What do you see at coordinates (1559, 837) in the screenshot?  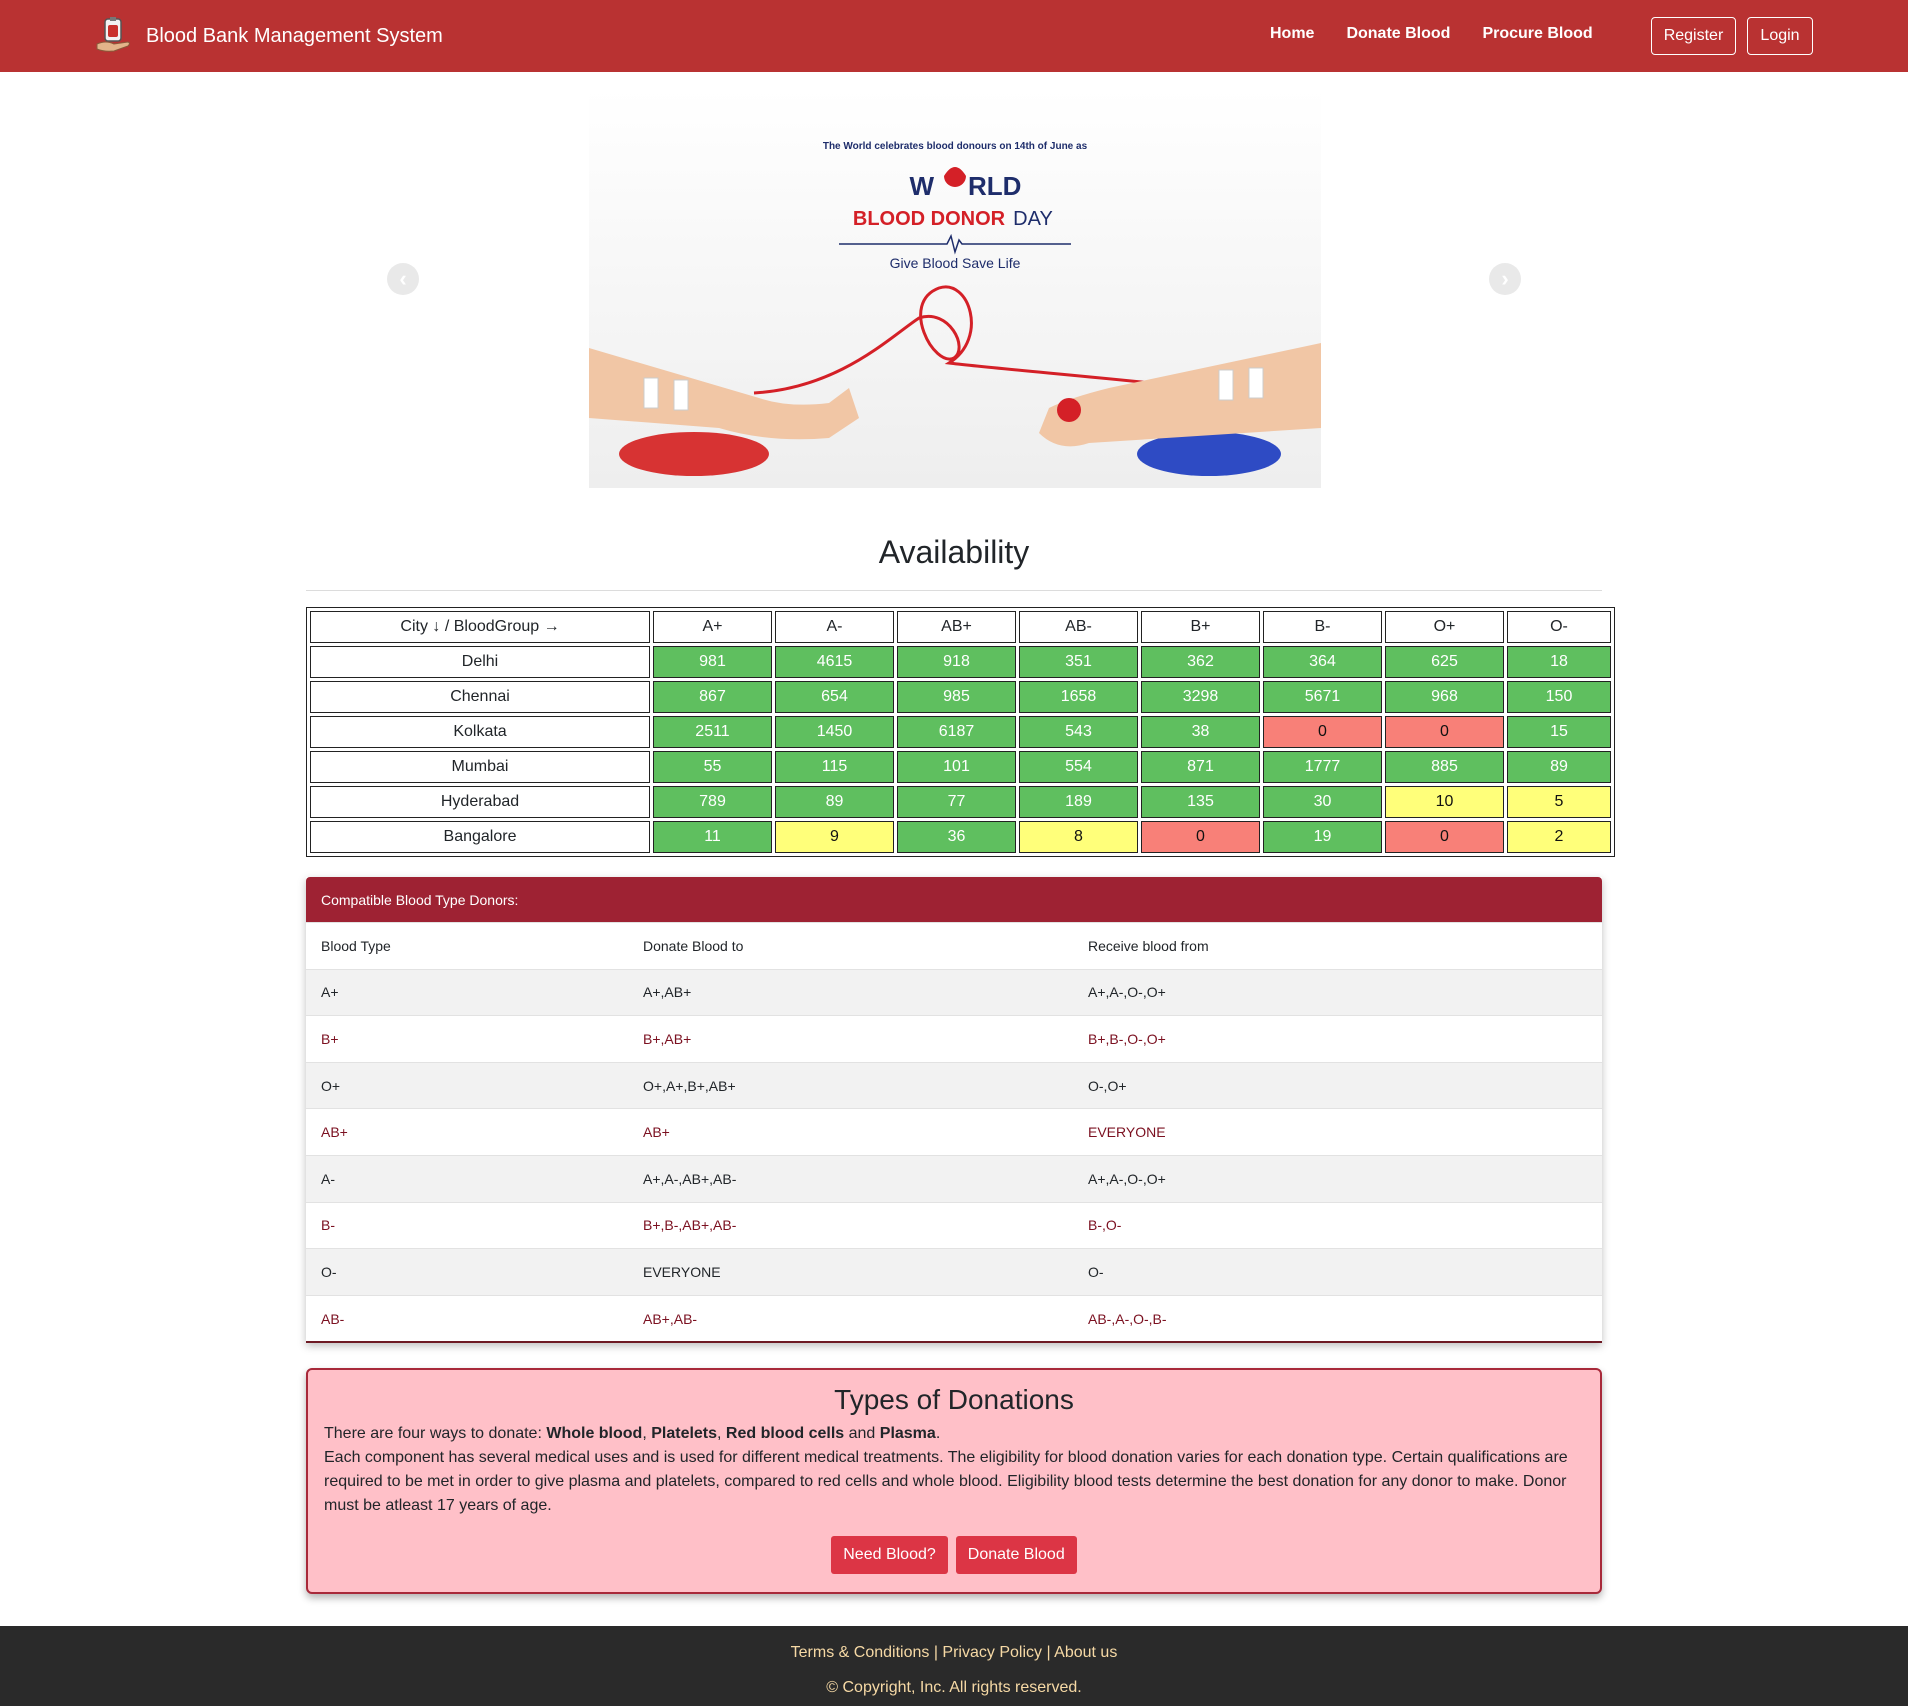 I see `availability-cell: 2` at bounding box center [1559, 837].